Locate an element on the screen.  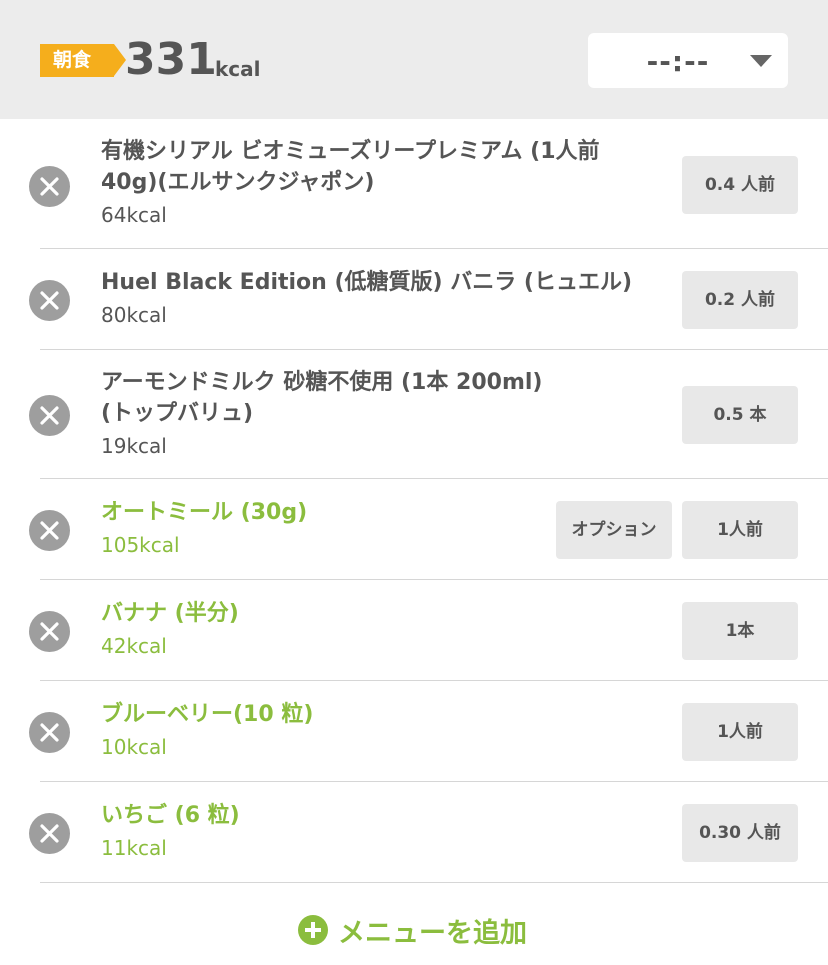
time-value: --:-- is located at coordinates (678, 61).